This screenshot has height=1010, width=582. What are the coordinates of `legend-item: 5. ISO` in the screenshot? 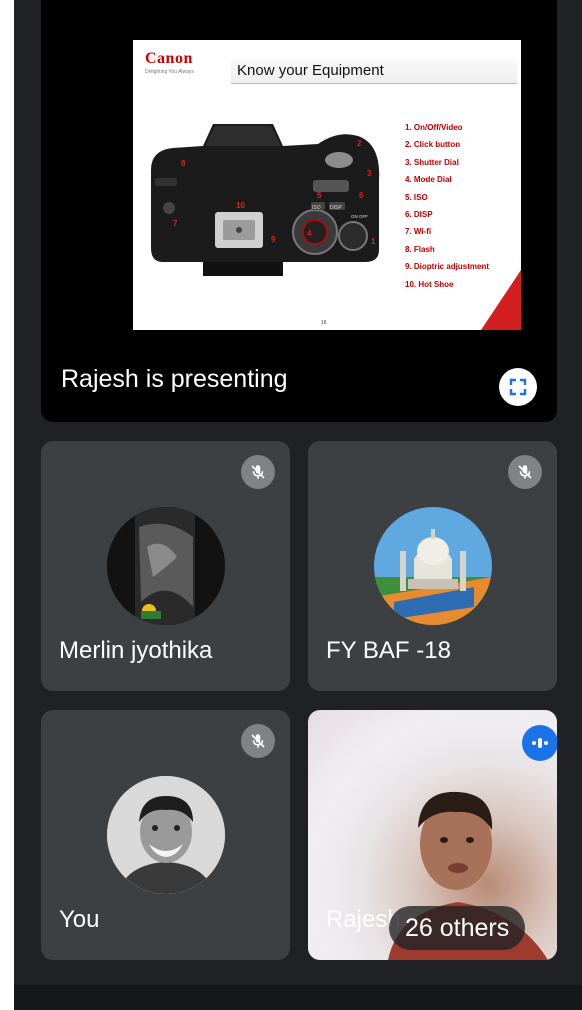 It's located at (416, 197).